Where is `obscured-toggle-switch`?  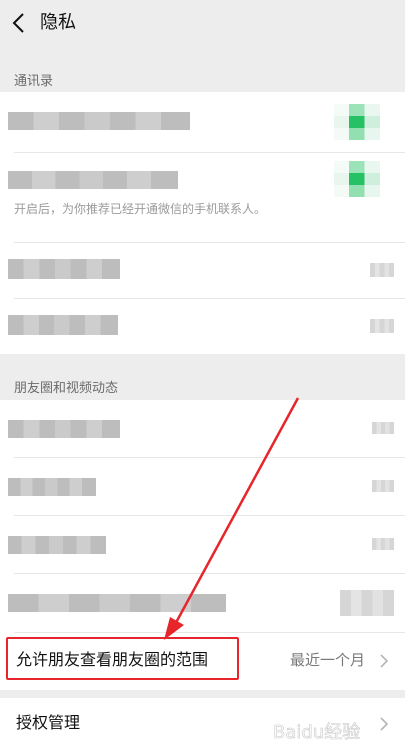 obscured-toggle-switch is located at coordinates (367, 603).